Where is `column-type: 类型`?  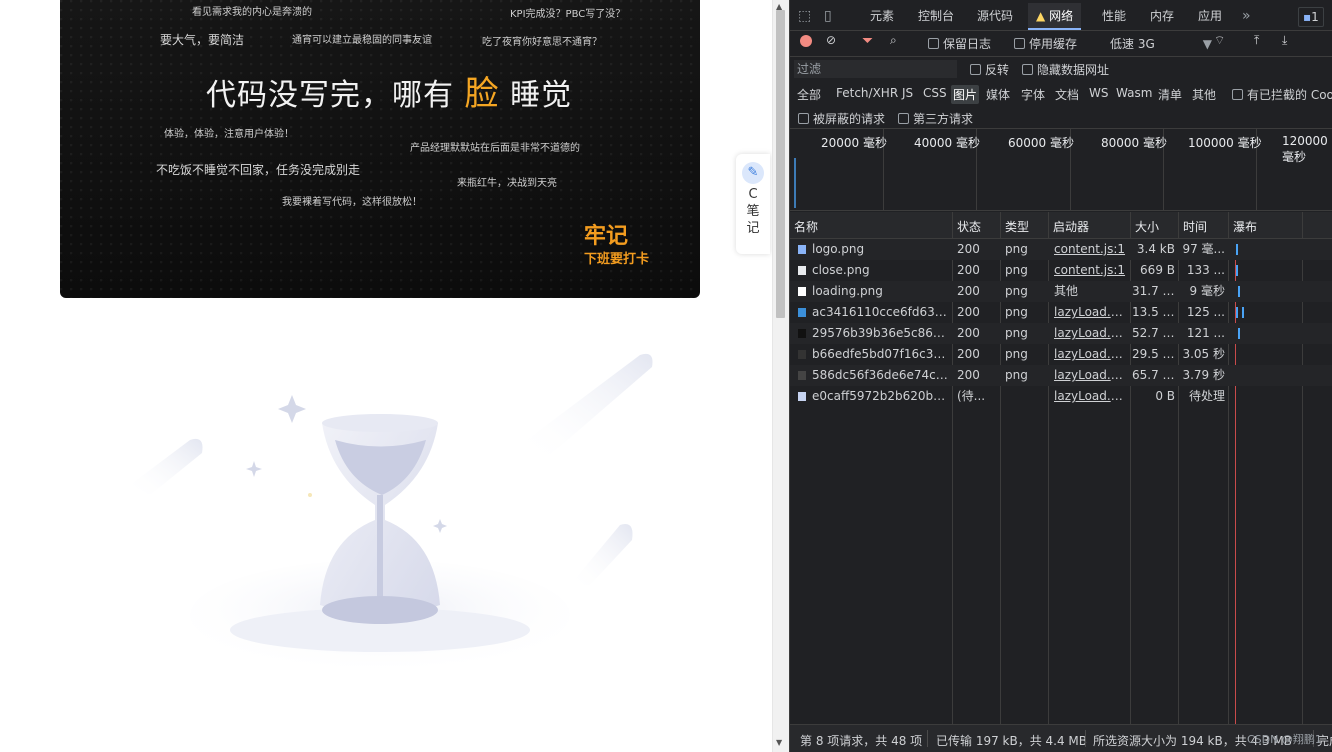 column-type: 类型 is located at coordinates (1017, 226).